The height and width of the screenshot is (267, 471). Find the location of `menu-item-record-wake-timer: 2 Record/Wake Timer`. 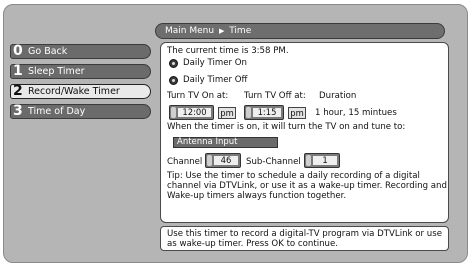

menu-item-record-wake-timer: 2 Record/Wake Timer is located at coordinates (80, 91).